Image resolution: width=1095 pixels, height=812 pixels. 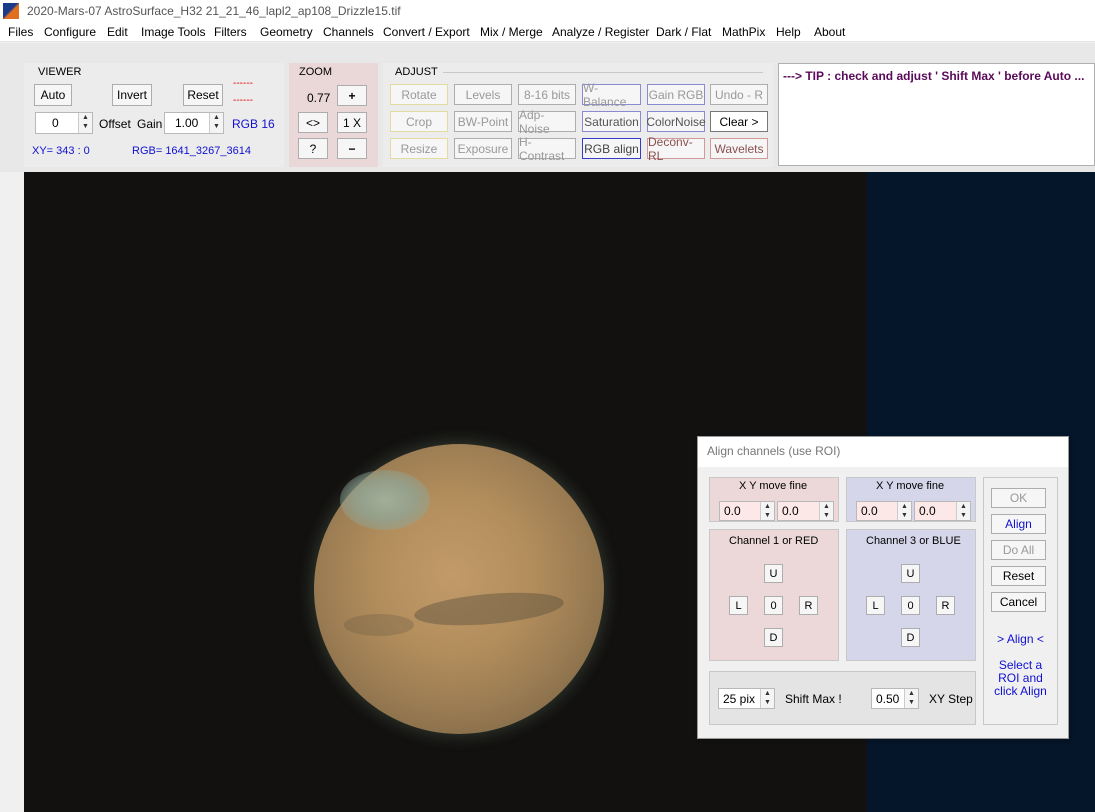 I want to click on shift-max-label: Shift Max !, so click(x=813, y=699).